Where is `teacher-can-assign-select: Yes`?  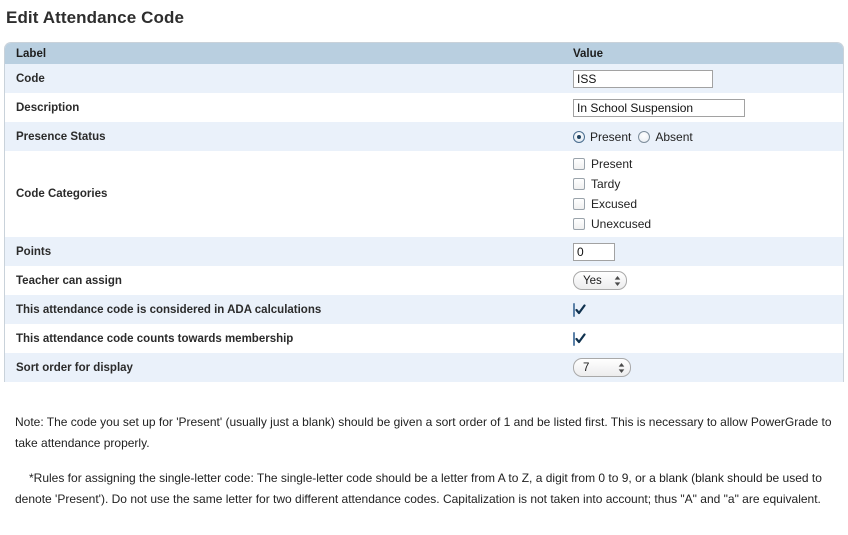 teacher-can-assign-select: Yes is located at coordinates (600, 280).